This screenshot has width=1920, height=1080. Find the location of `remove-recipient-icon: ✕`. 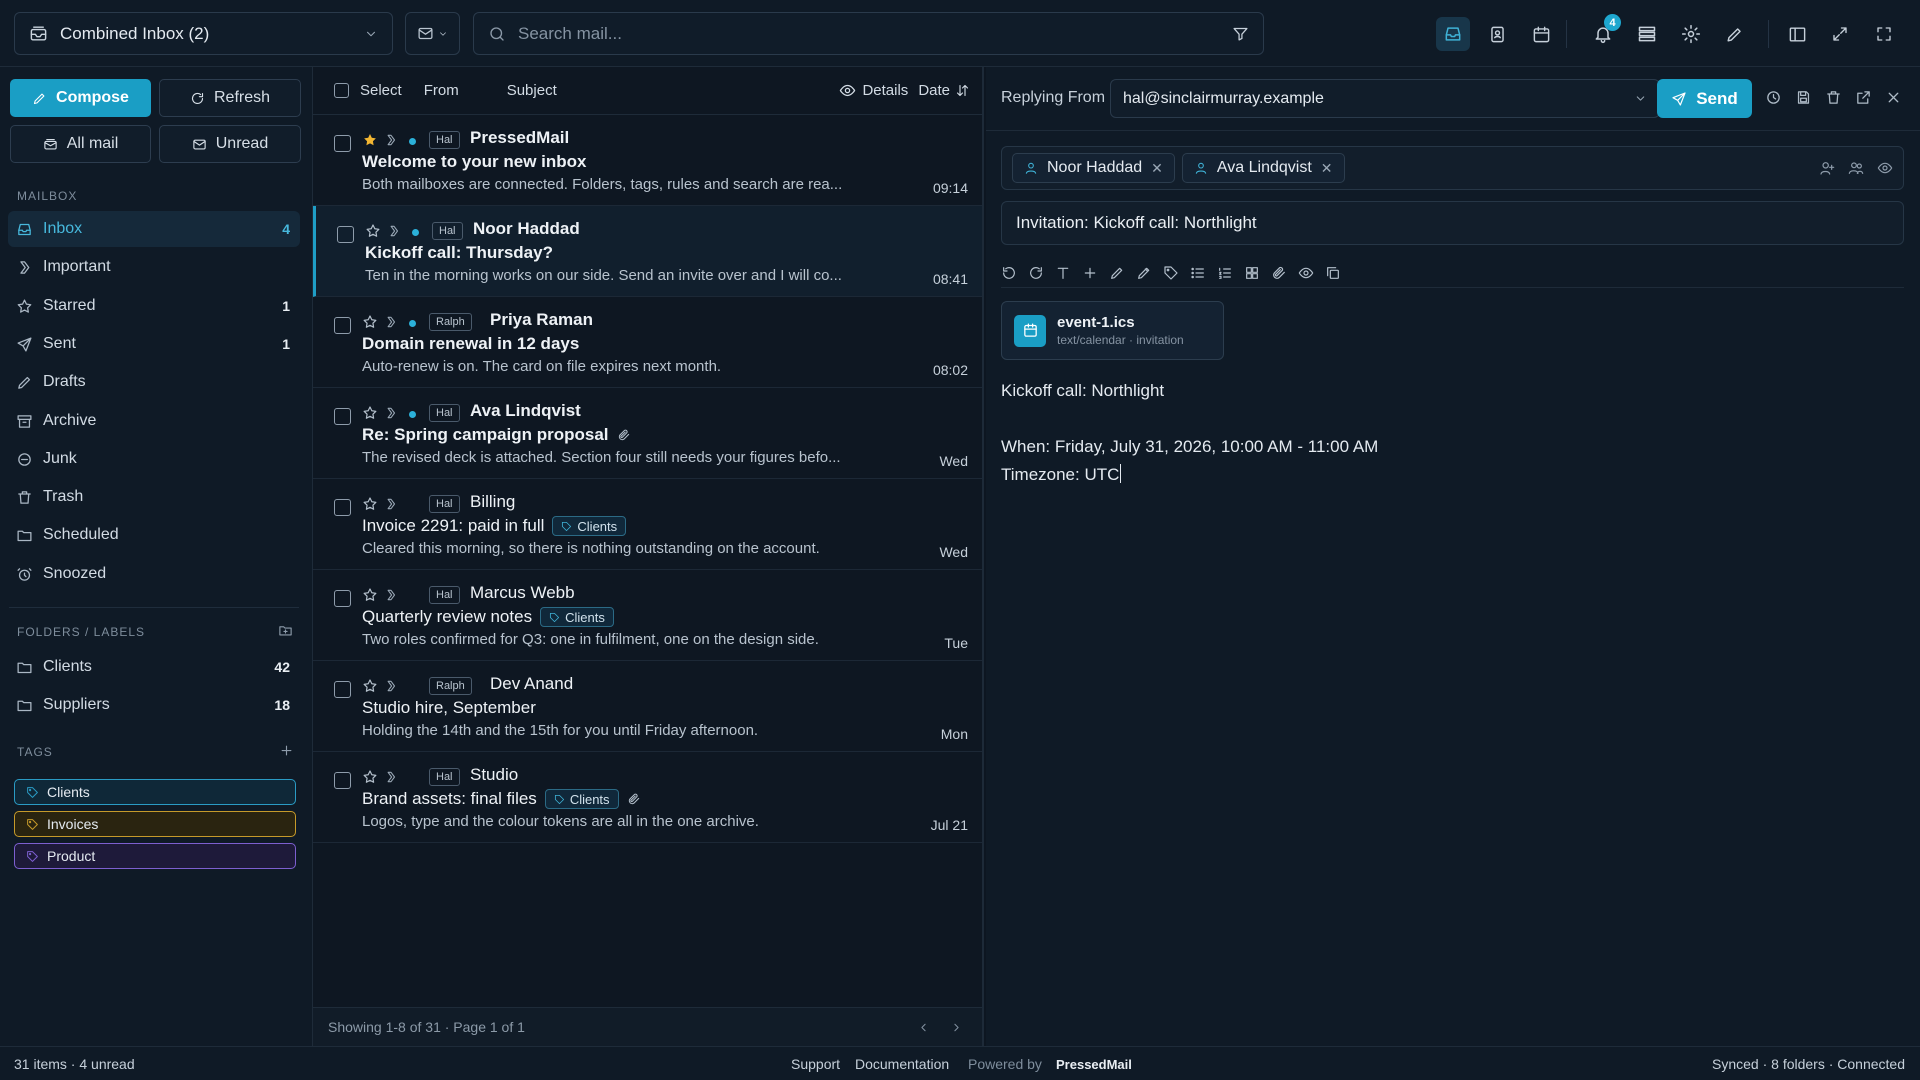

remove-recipient-icon: ✕ is located at coordinates (1327, 168).